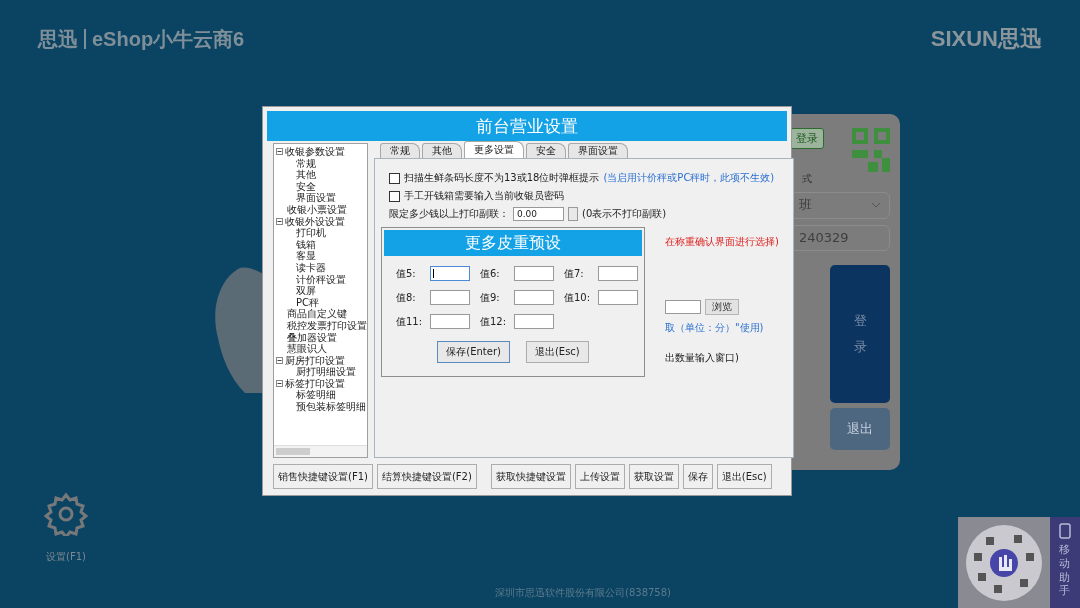 This screenshot has width=1080, height=608. Describe the element at coordinates (494, 149) in the screenshot. I see `tab: 更多设置` at that location.